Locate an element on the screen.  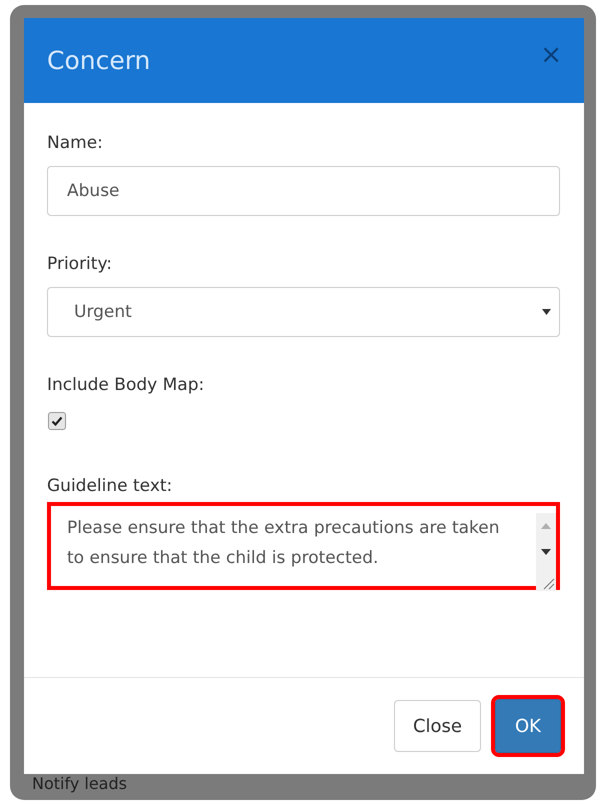
check-icon is located at coordinates (57, 421).